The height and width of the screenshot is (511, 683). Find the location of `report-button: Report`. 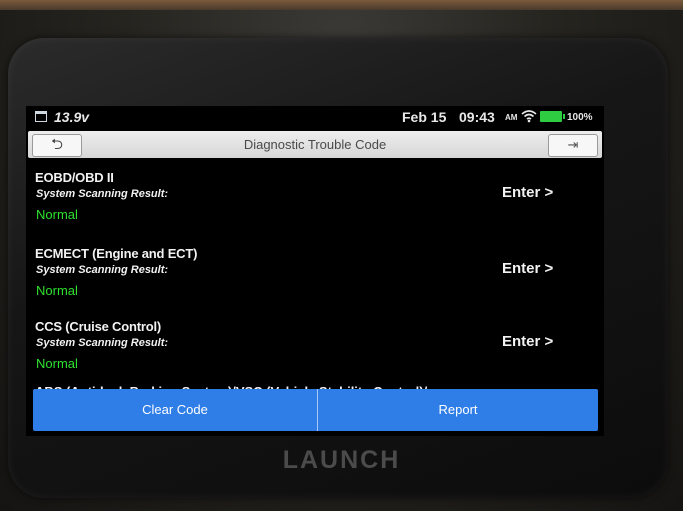

report-button: Report is located at coordinates (458, 410).